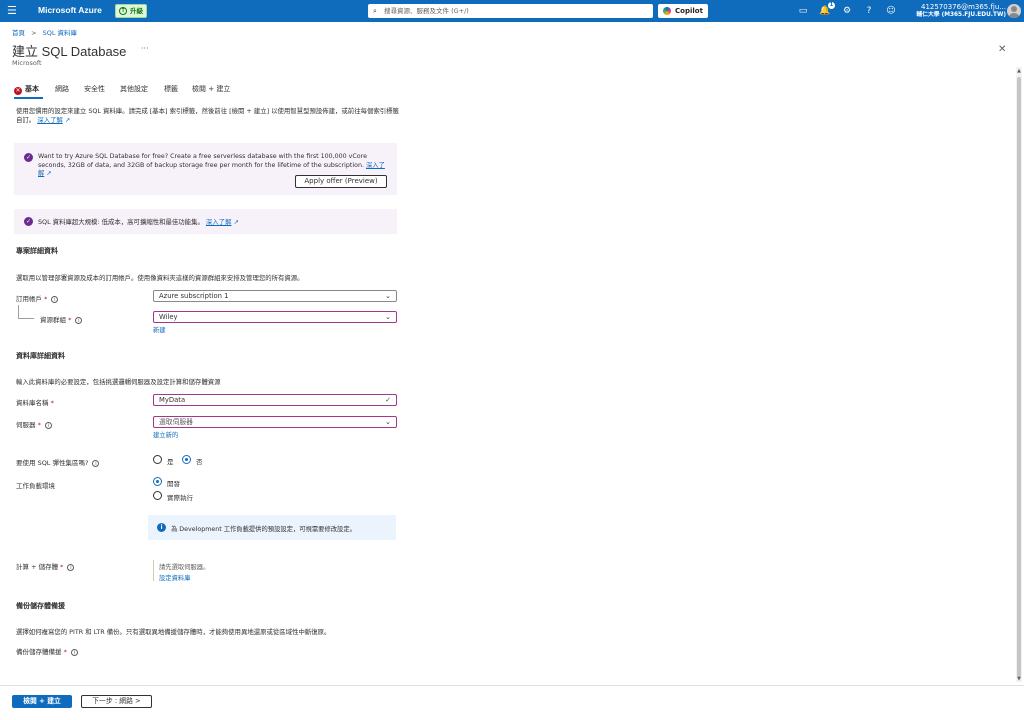 The width and height of the screenshot is (1024, 720). Describe the element at coordinates (35, 403) in the screenshot. I see `database-name-label: 資料庫名稱 *` at that location.